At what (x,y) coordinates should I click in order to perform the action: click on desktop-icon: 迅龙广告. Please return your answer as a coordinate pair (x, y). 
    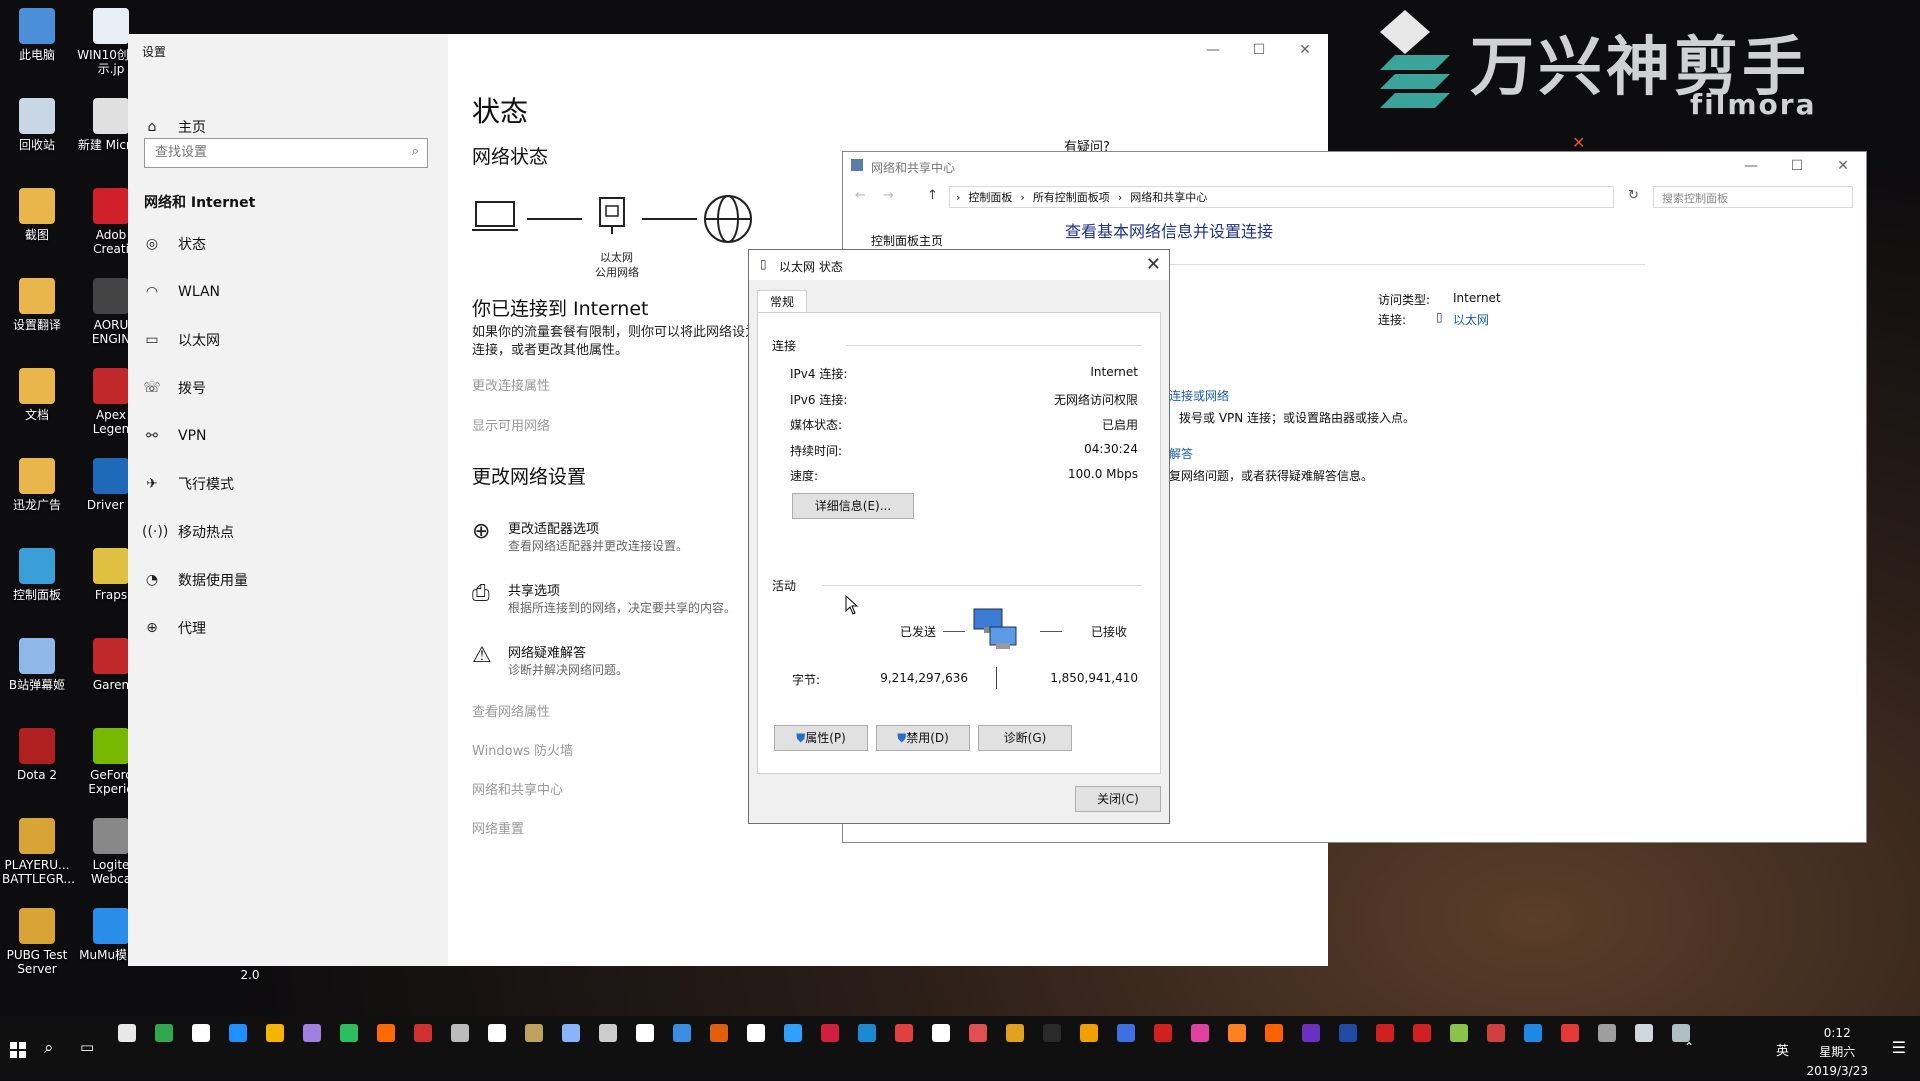
    Looking at the image, I should click on (37, 485).